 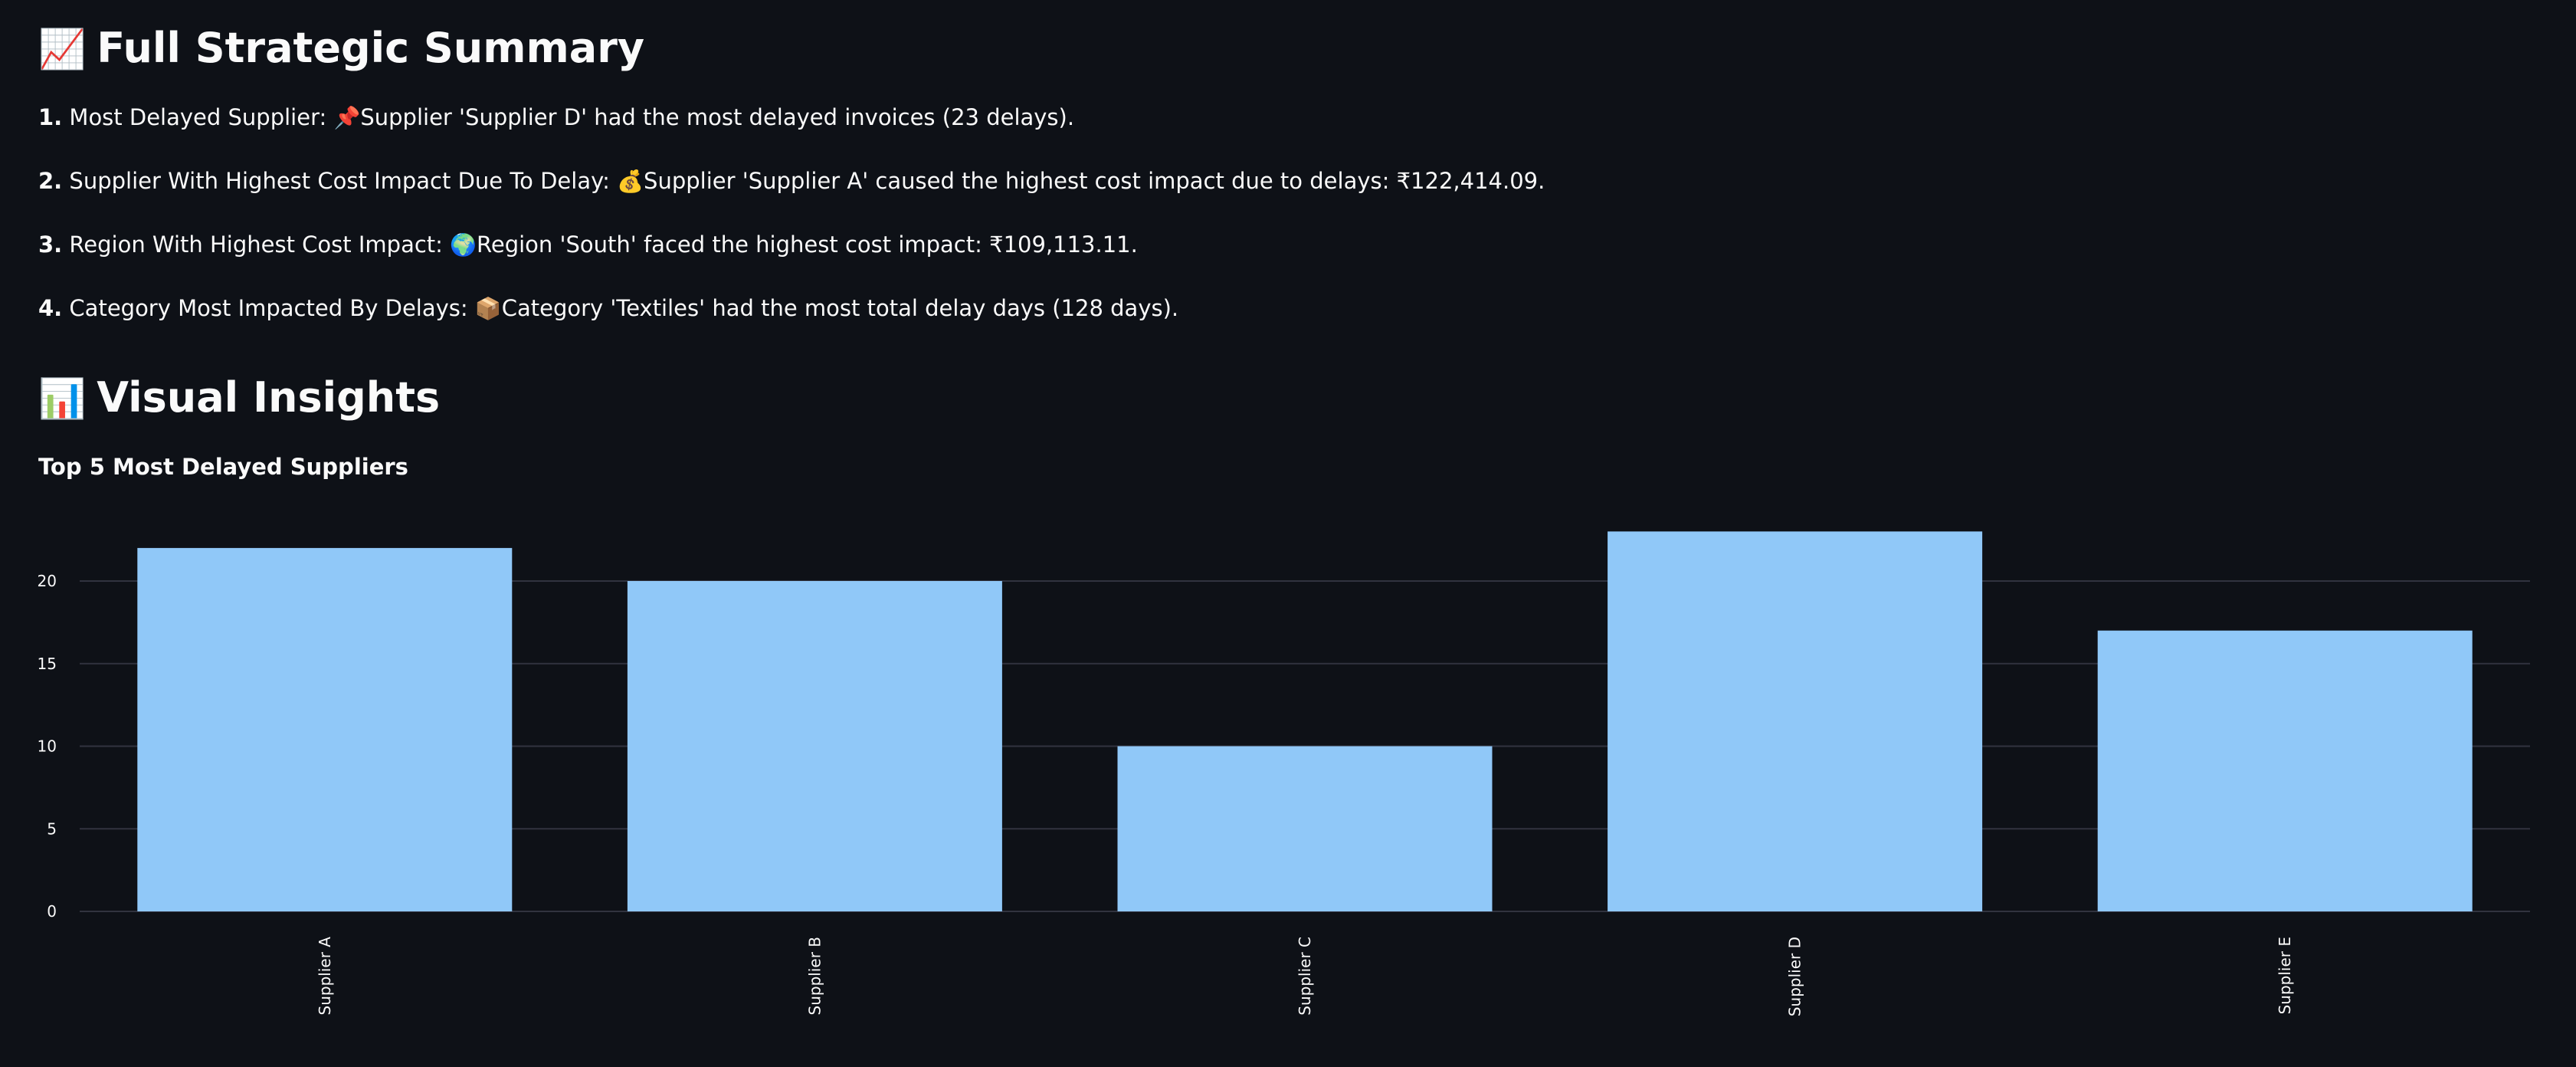 I want to click on x-tick-label: Supplier A, so click(x=325, y=976).